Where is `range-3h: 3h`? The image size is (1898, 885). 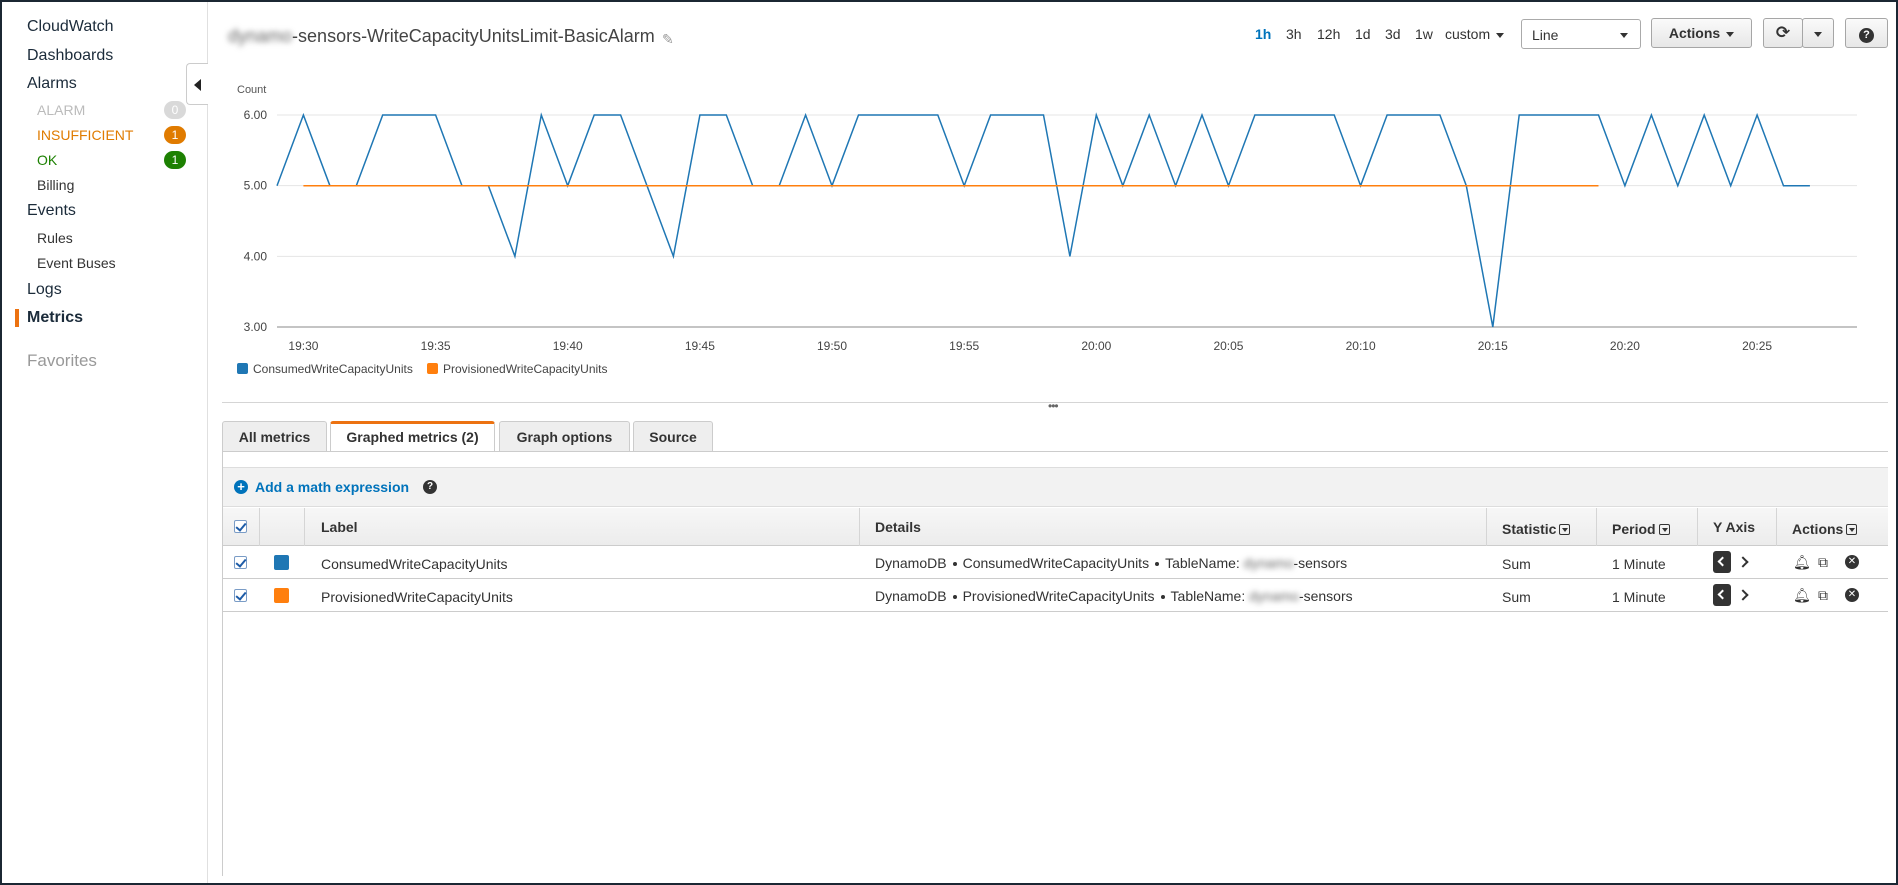 range-3h: 3h is located at coordinates (1294, 34).